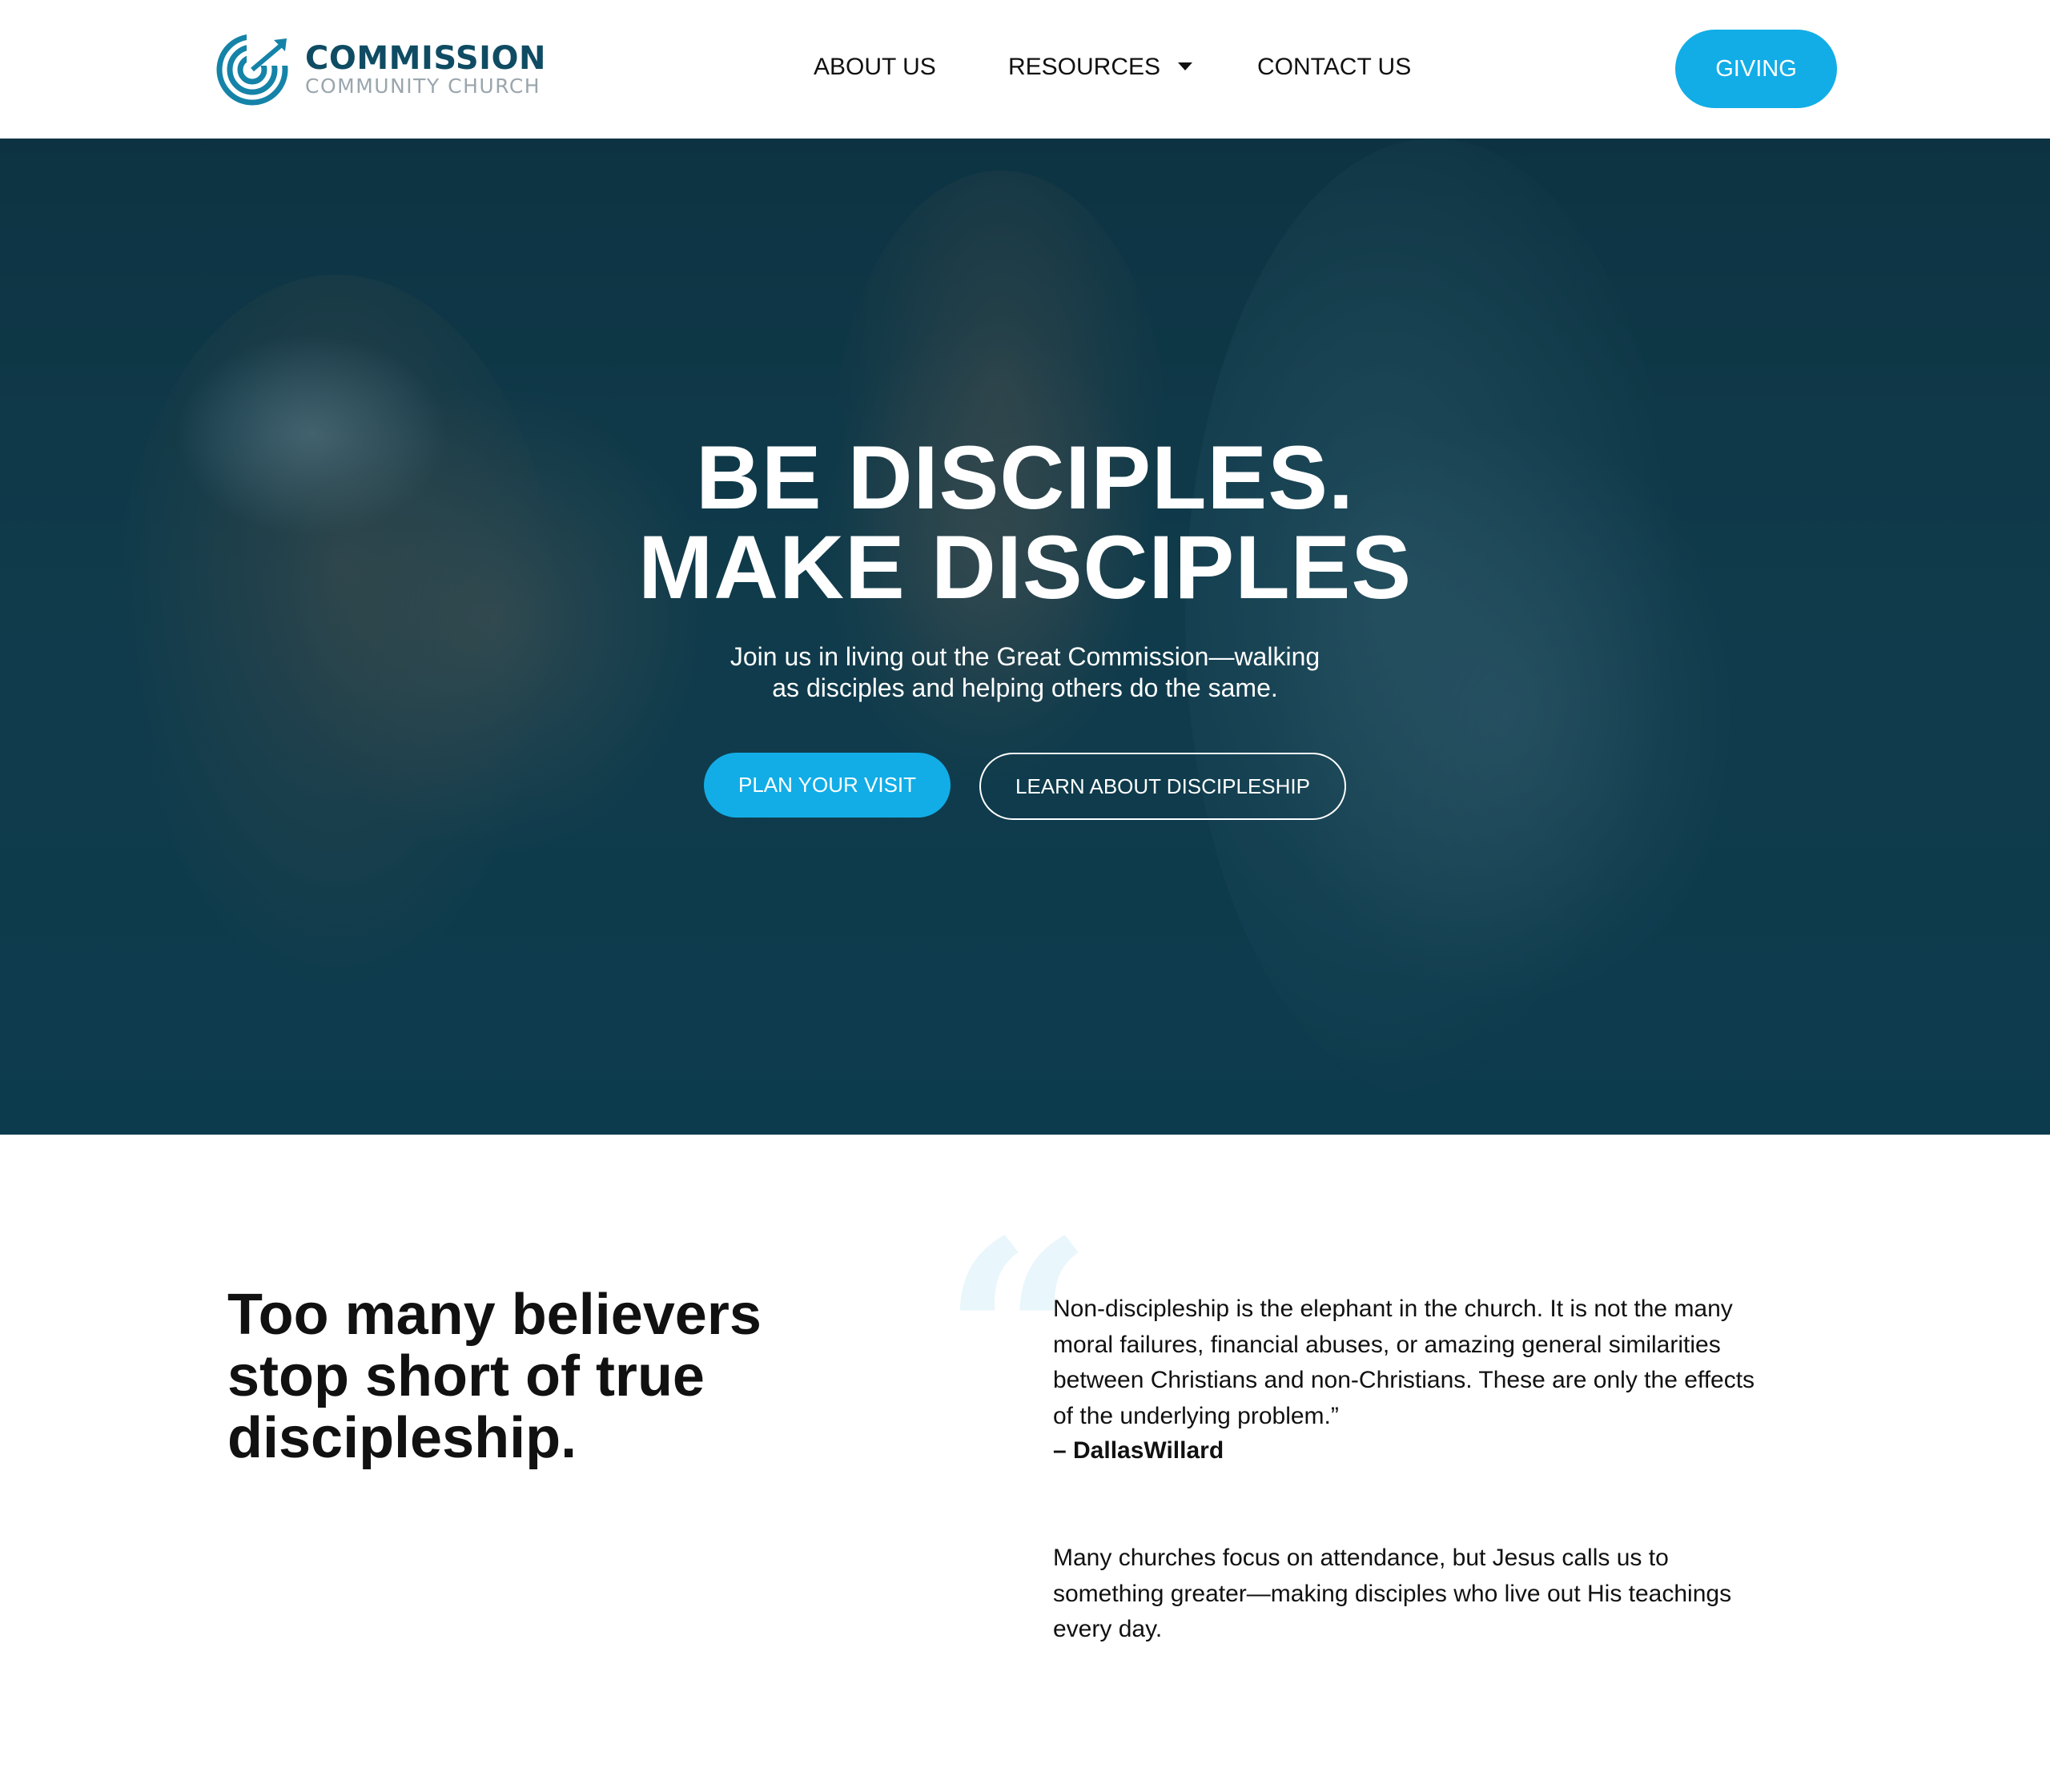 Image resolution: width=2050 pixels, height=1792 pixels. I want to click on target-icon, so click(252, 70).